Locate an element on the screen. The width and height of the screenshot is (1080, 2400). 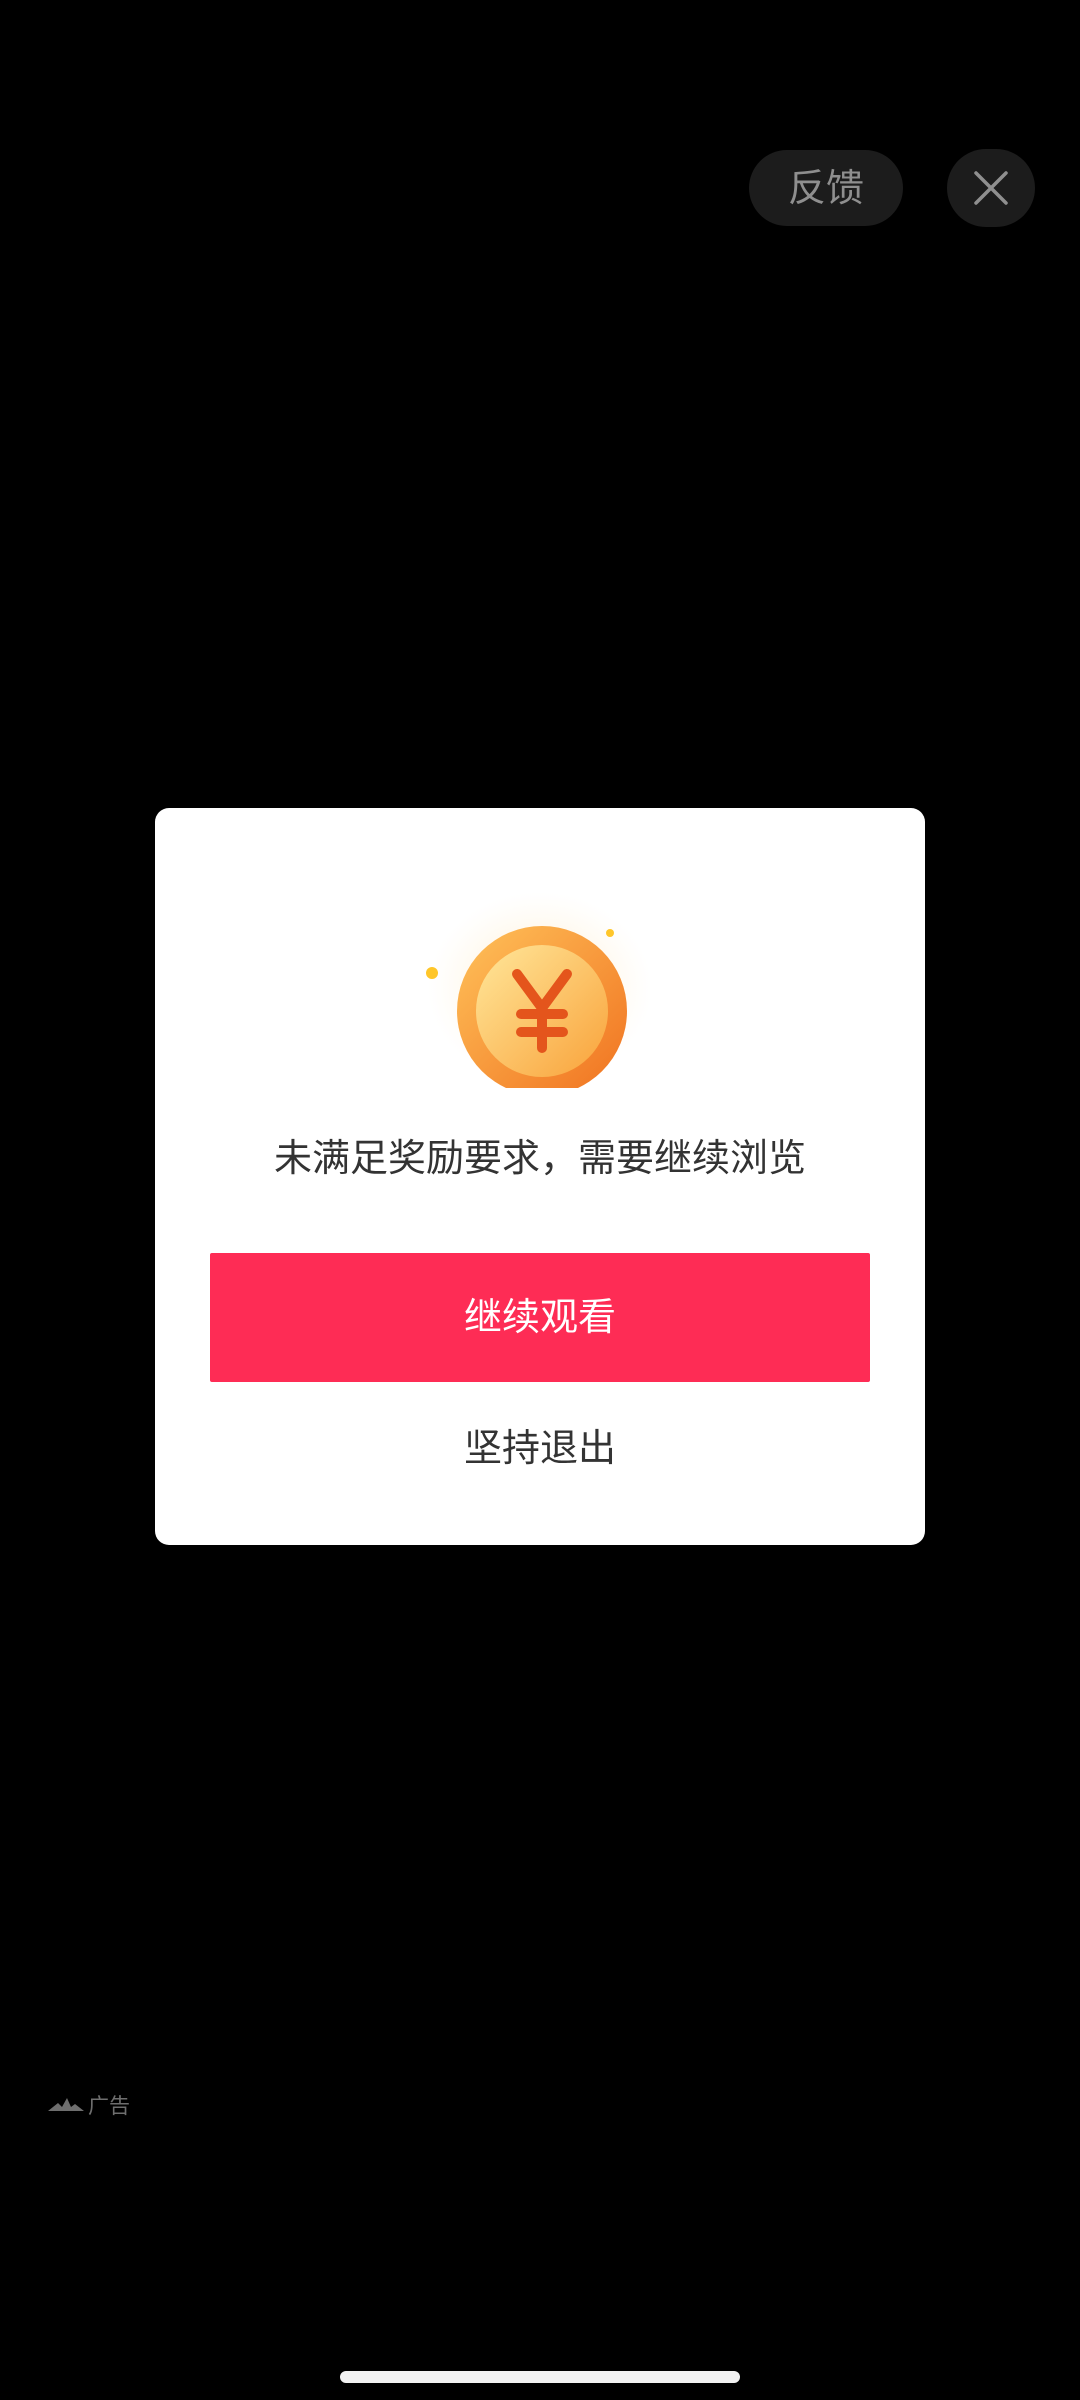
ad-label: 广告 is located at coordinates (109, 2106).